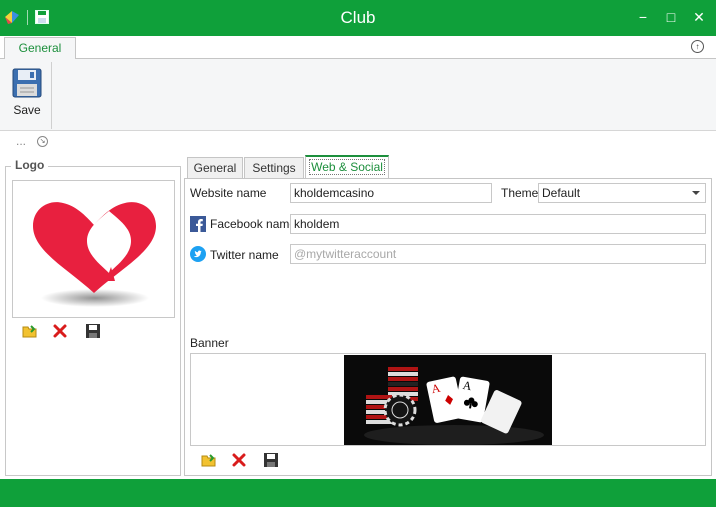 The width and height of the screenshot is (716, 507). I want to click on ribbon-tab-strip: General ↑, so click(358, 48).